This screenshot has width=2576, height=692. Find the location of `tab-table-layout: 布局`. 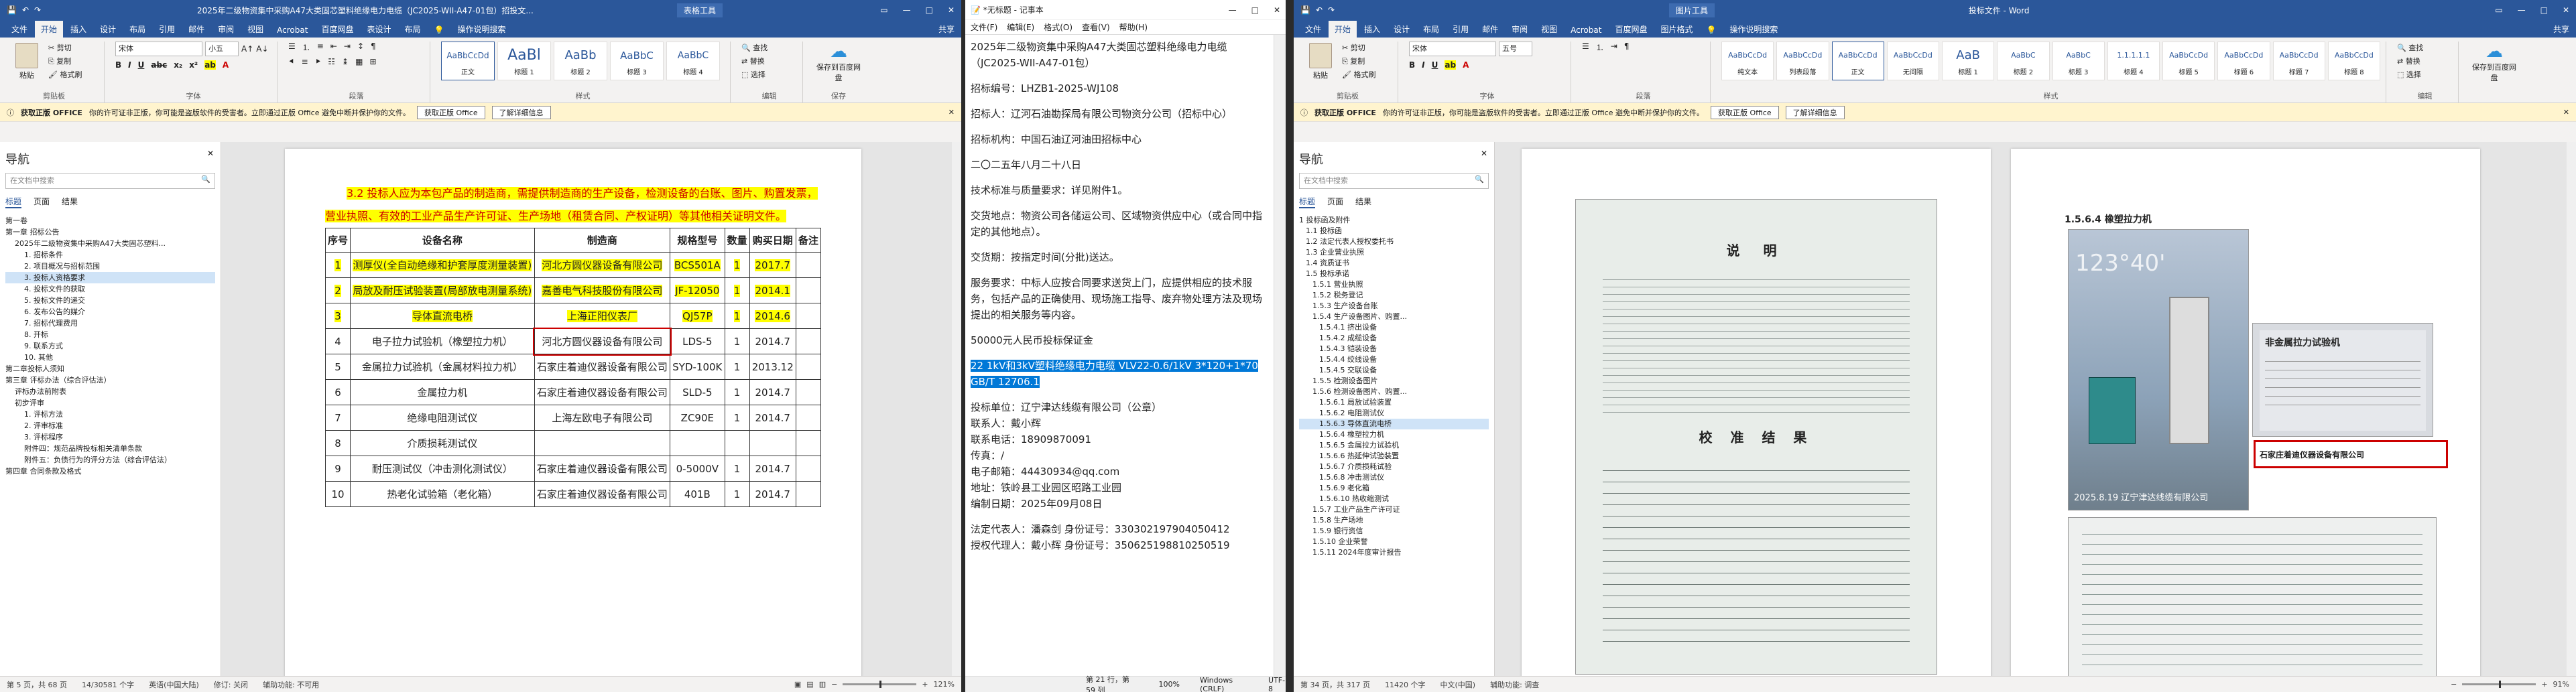

tab-table-layout: 布局 is located at coordinates (412, 29).